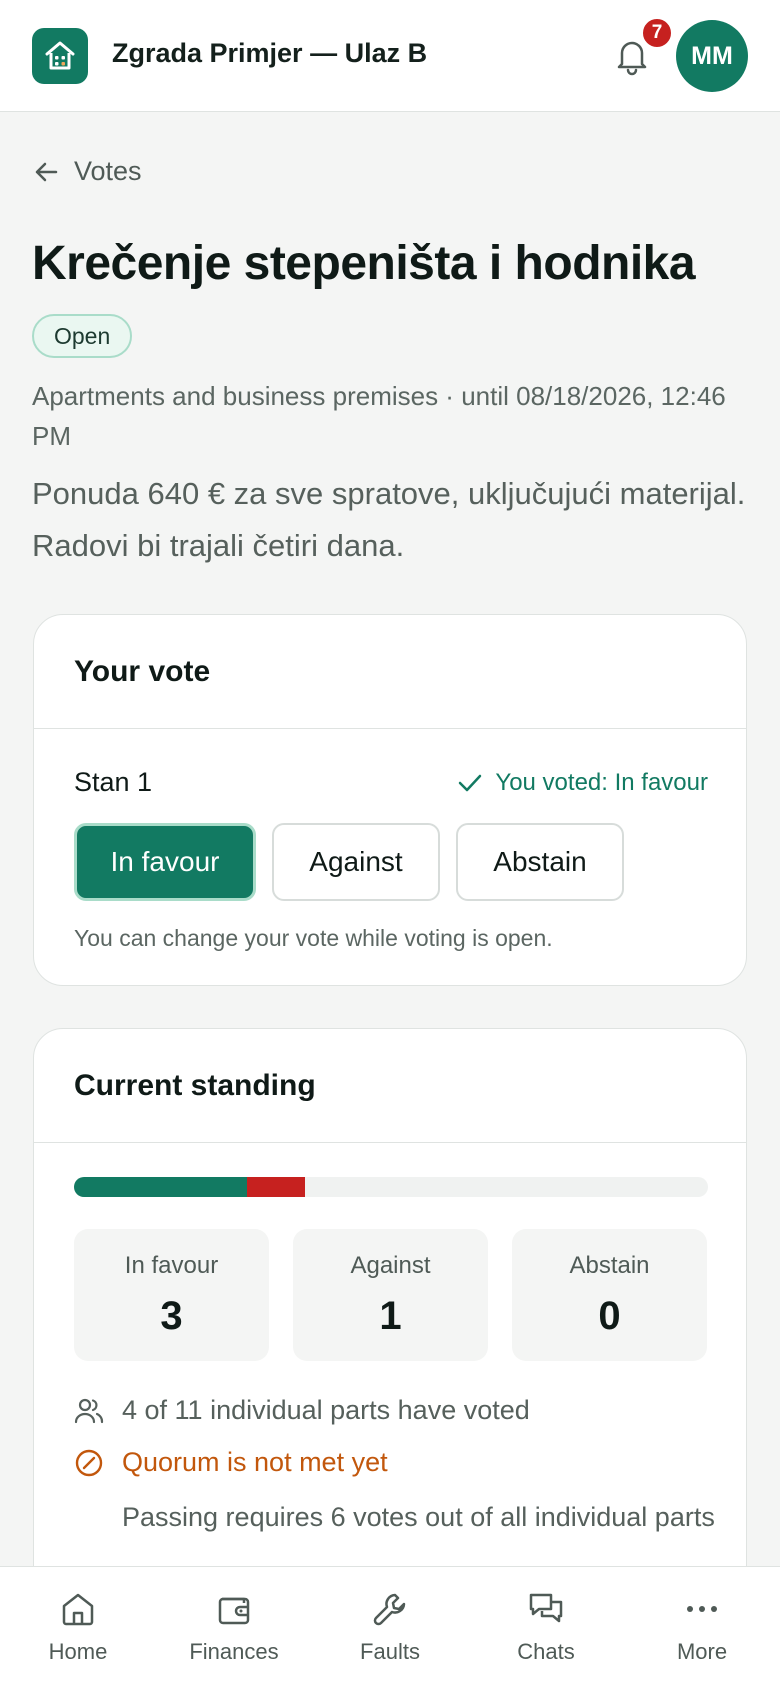  What do you see at coordinates (234, 1651) in the screenshot?
I see `nav-finances-label: Finances` at bounding box center [234, 1651].